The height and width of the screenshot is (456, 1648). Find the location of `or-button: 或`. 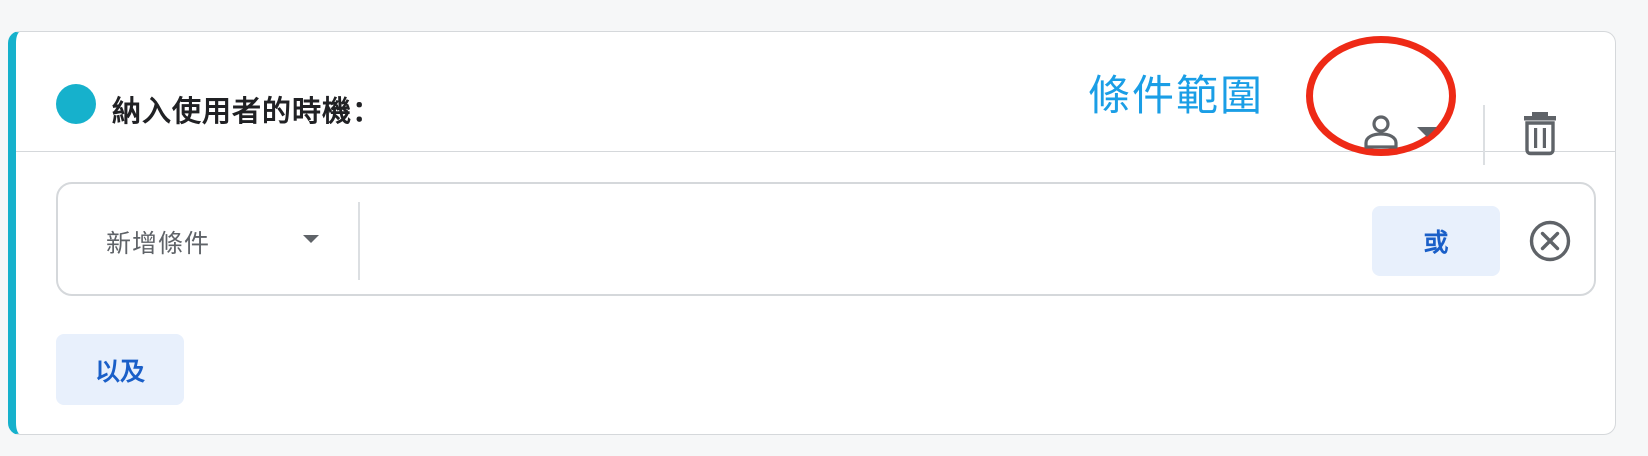

or-button: 或 is located at coordinates (1436, 241).